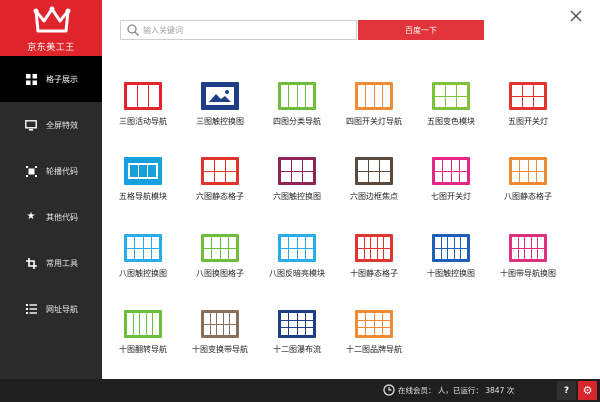  What do you see at coordinates (456, 390) in the screenshot?
I see `online-status-text: 在线会员： 人，已运行： 3847 次` at bounding box center [456, 390].